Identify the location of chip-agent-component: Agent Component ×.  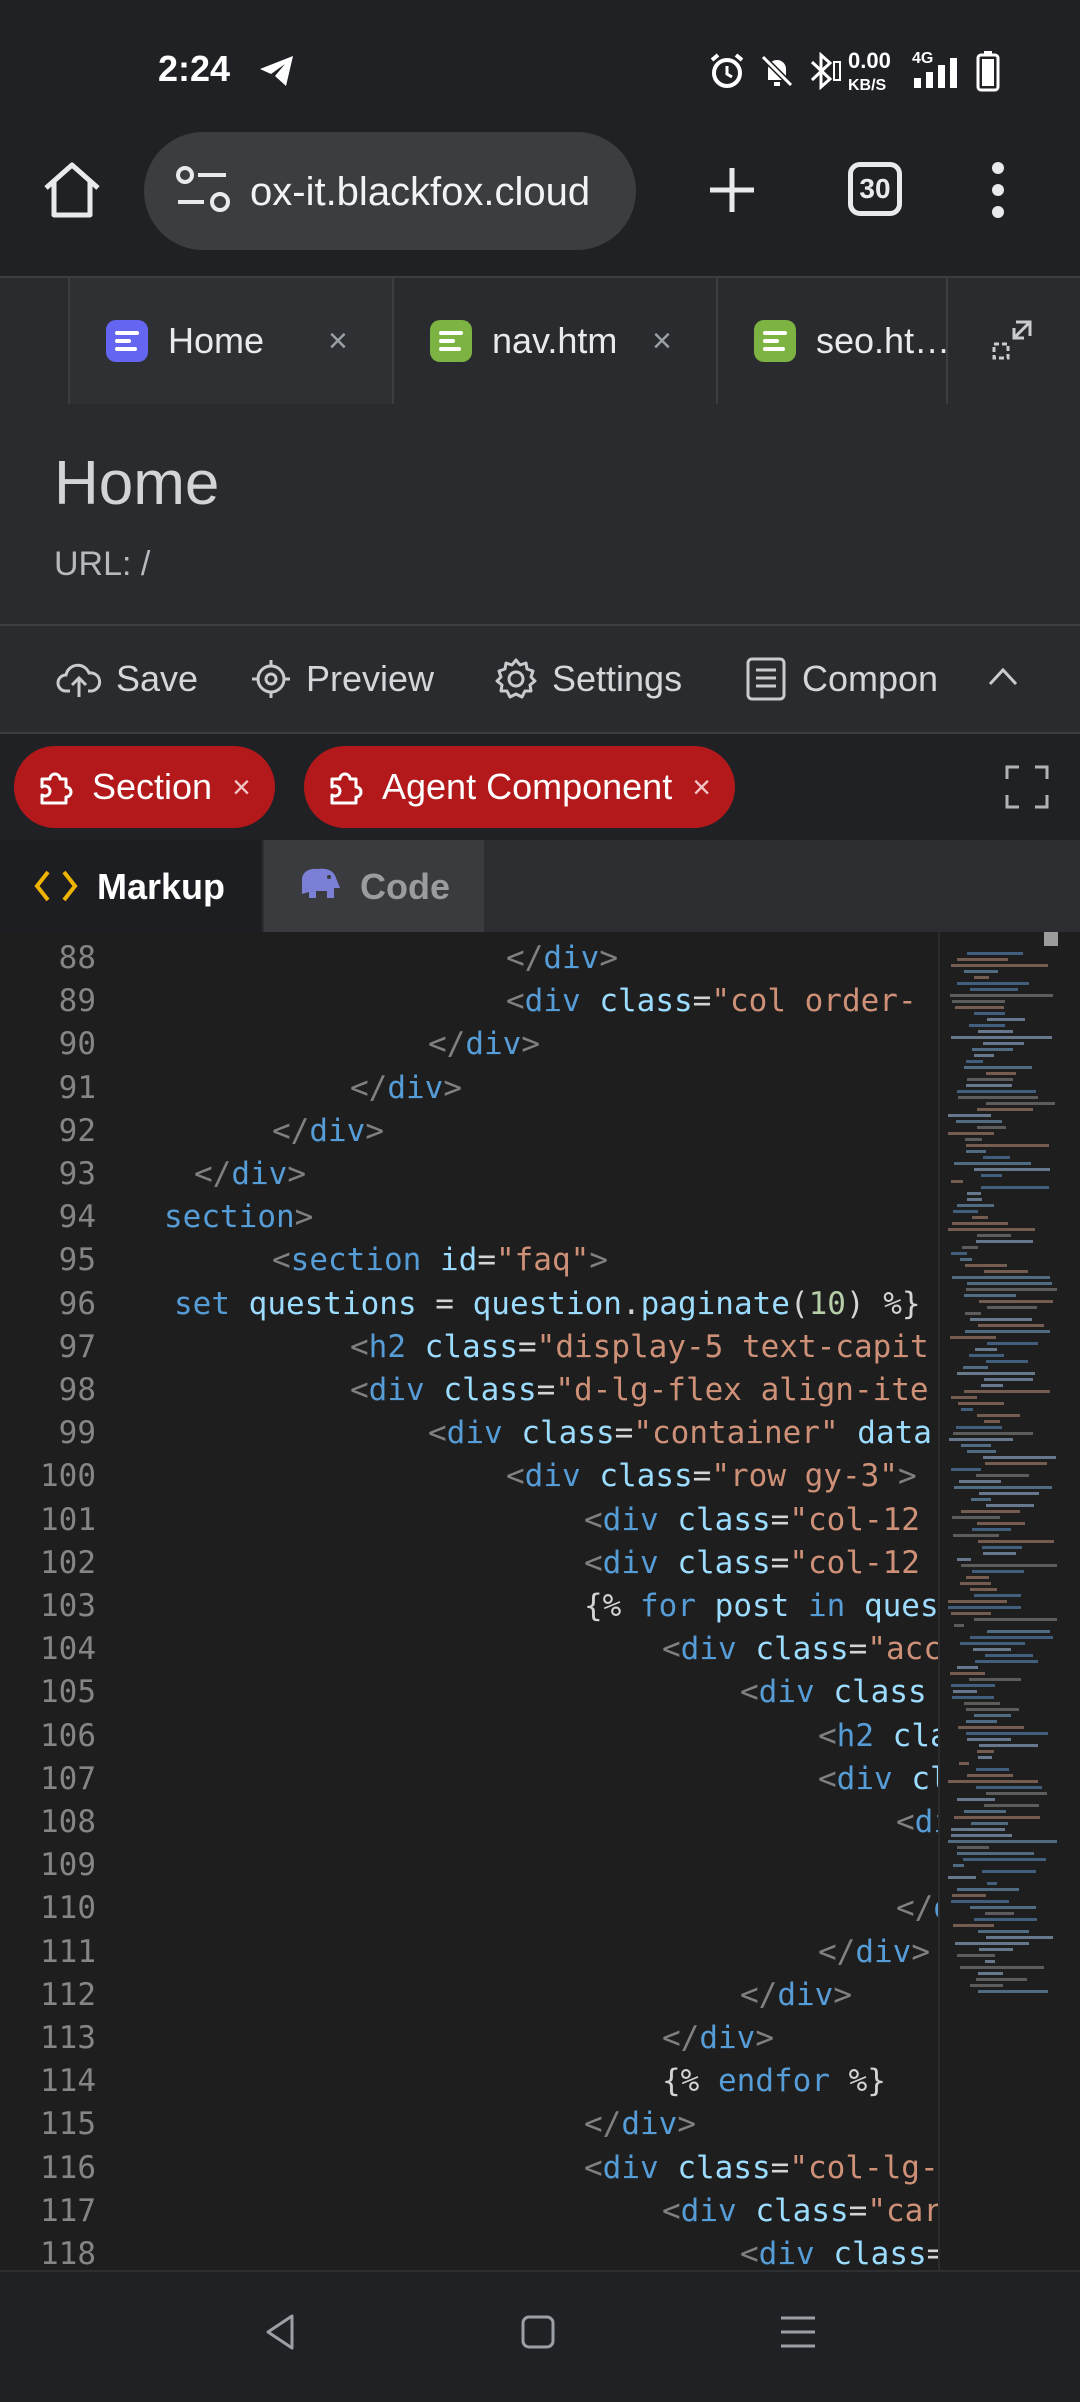
(519, 787).